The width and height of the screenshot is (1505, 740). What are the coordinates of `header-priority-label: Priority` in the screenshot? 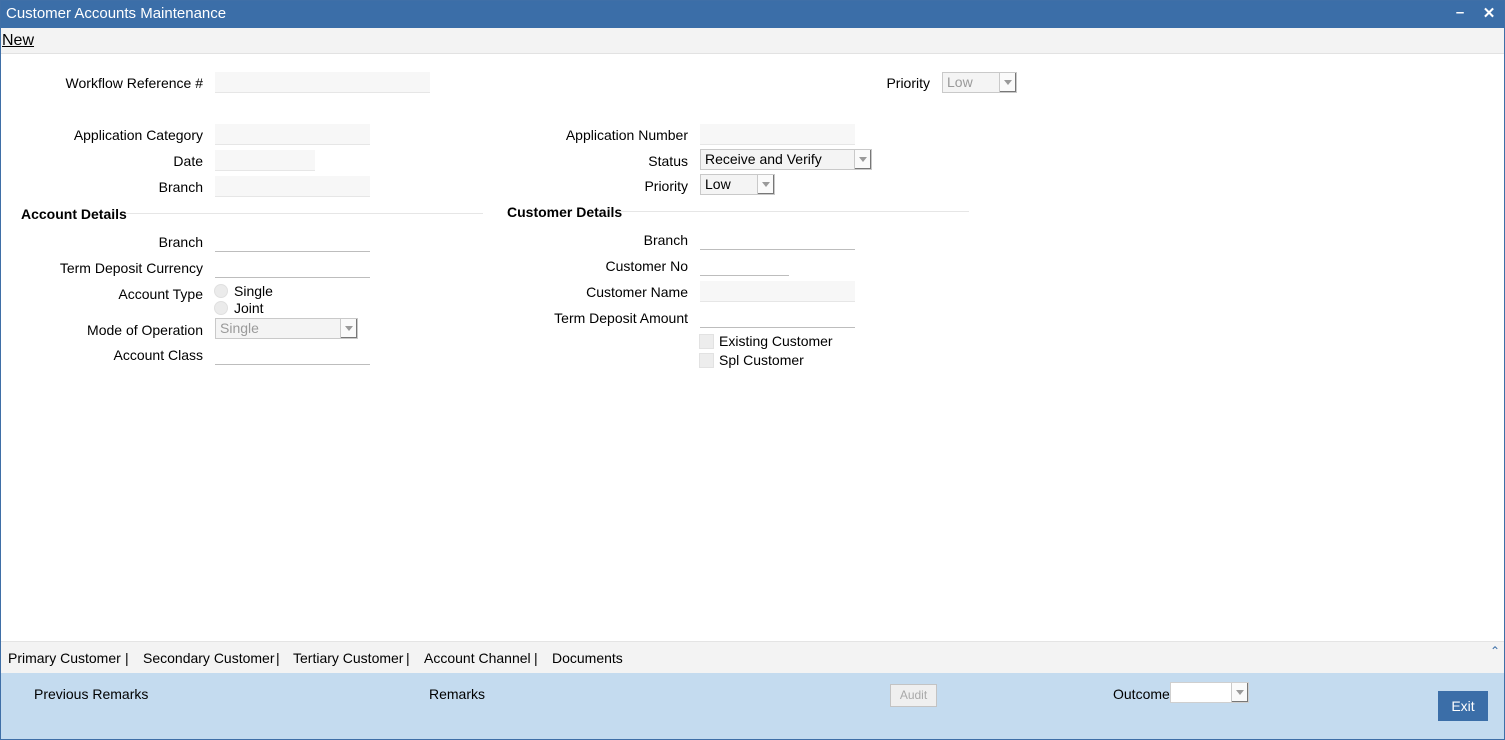 It's located at (908, 83).